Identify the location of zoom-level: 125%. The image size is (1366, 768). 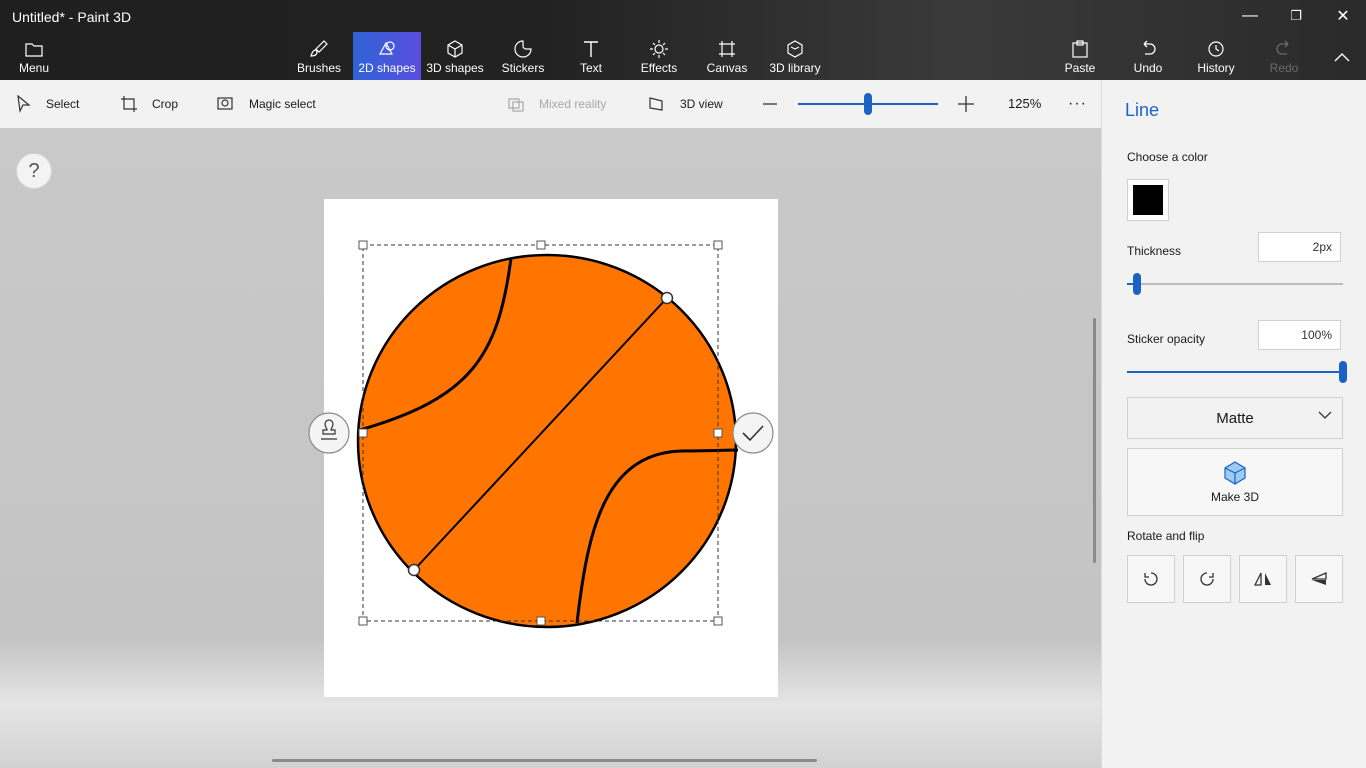
(1025, 103).